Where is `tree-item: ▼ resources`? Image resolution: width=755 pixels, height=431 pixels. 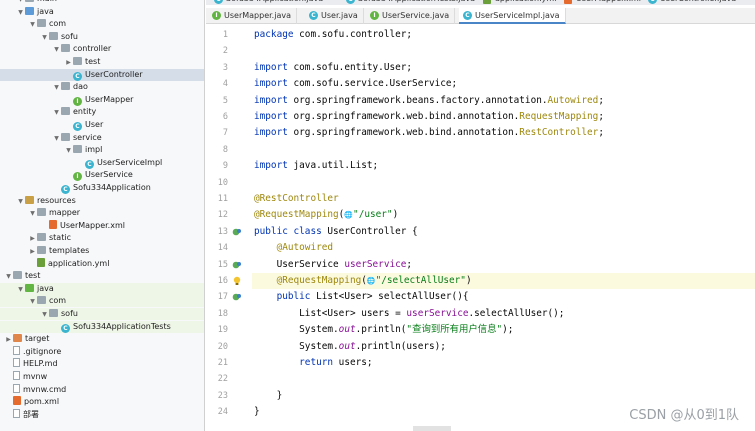 tree-item: ▼ resources is located at coordinates (102, 201).